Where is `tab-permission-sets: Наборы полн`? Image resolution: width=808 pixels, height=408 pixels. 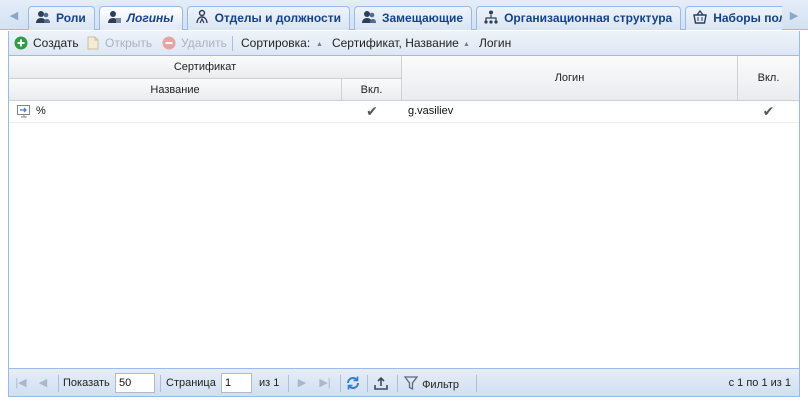 tab-permission-sets: Наборы полн is located at coordinates (733, 18).